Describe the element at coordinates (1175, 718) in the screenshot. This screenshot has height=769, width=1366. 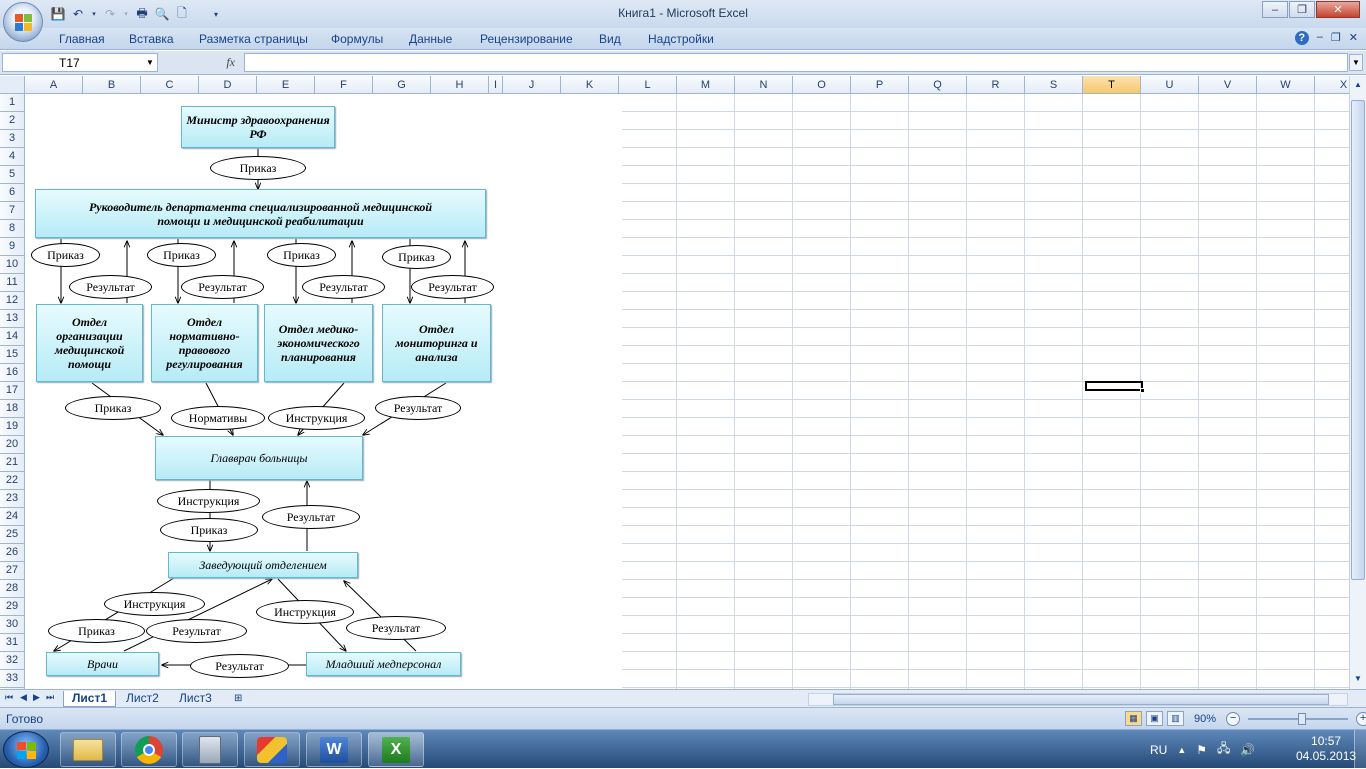
I see `page-break-view-icon: ▥` at that location.